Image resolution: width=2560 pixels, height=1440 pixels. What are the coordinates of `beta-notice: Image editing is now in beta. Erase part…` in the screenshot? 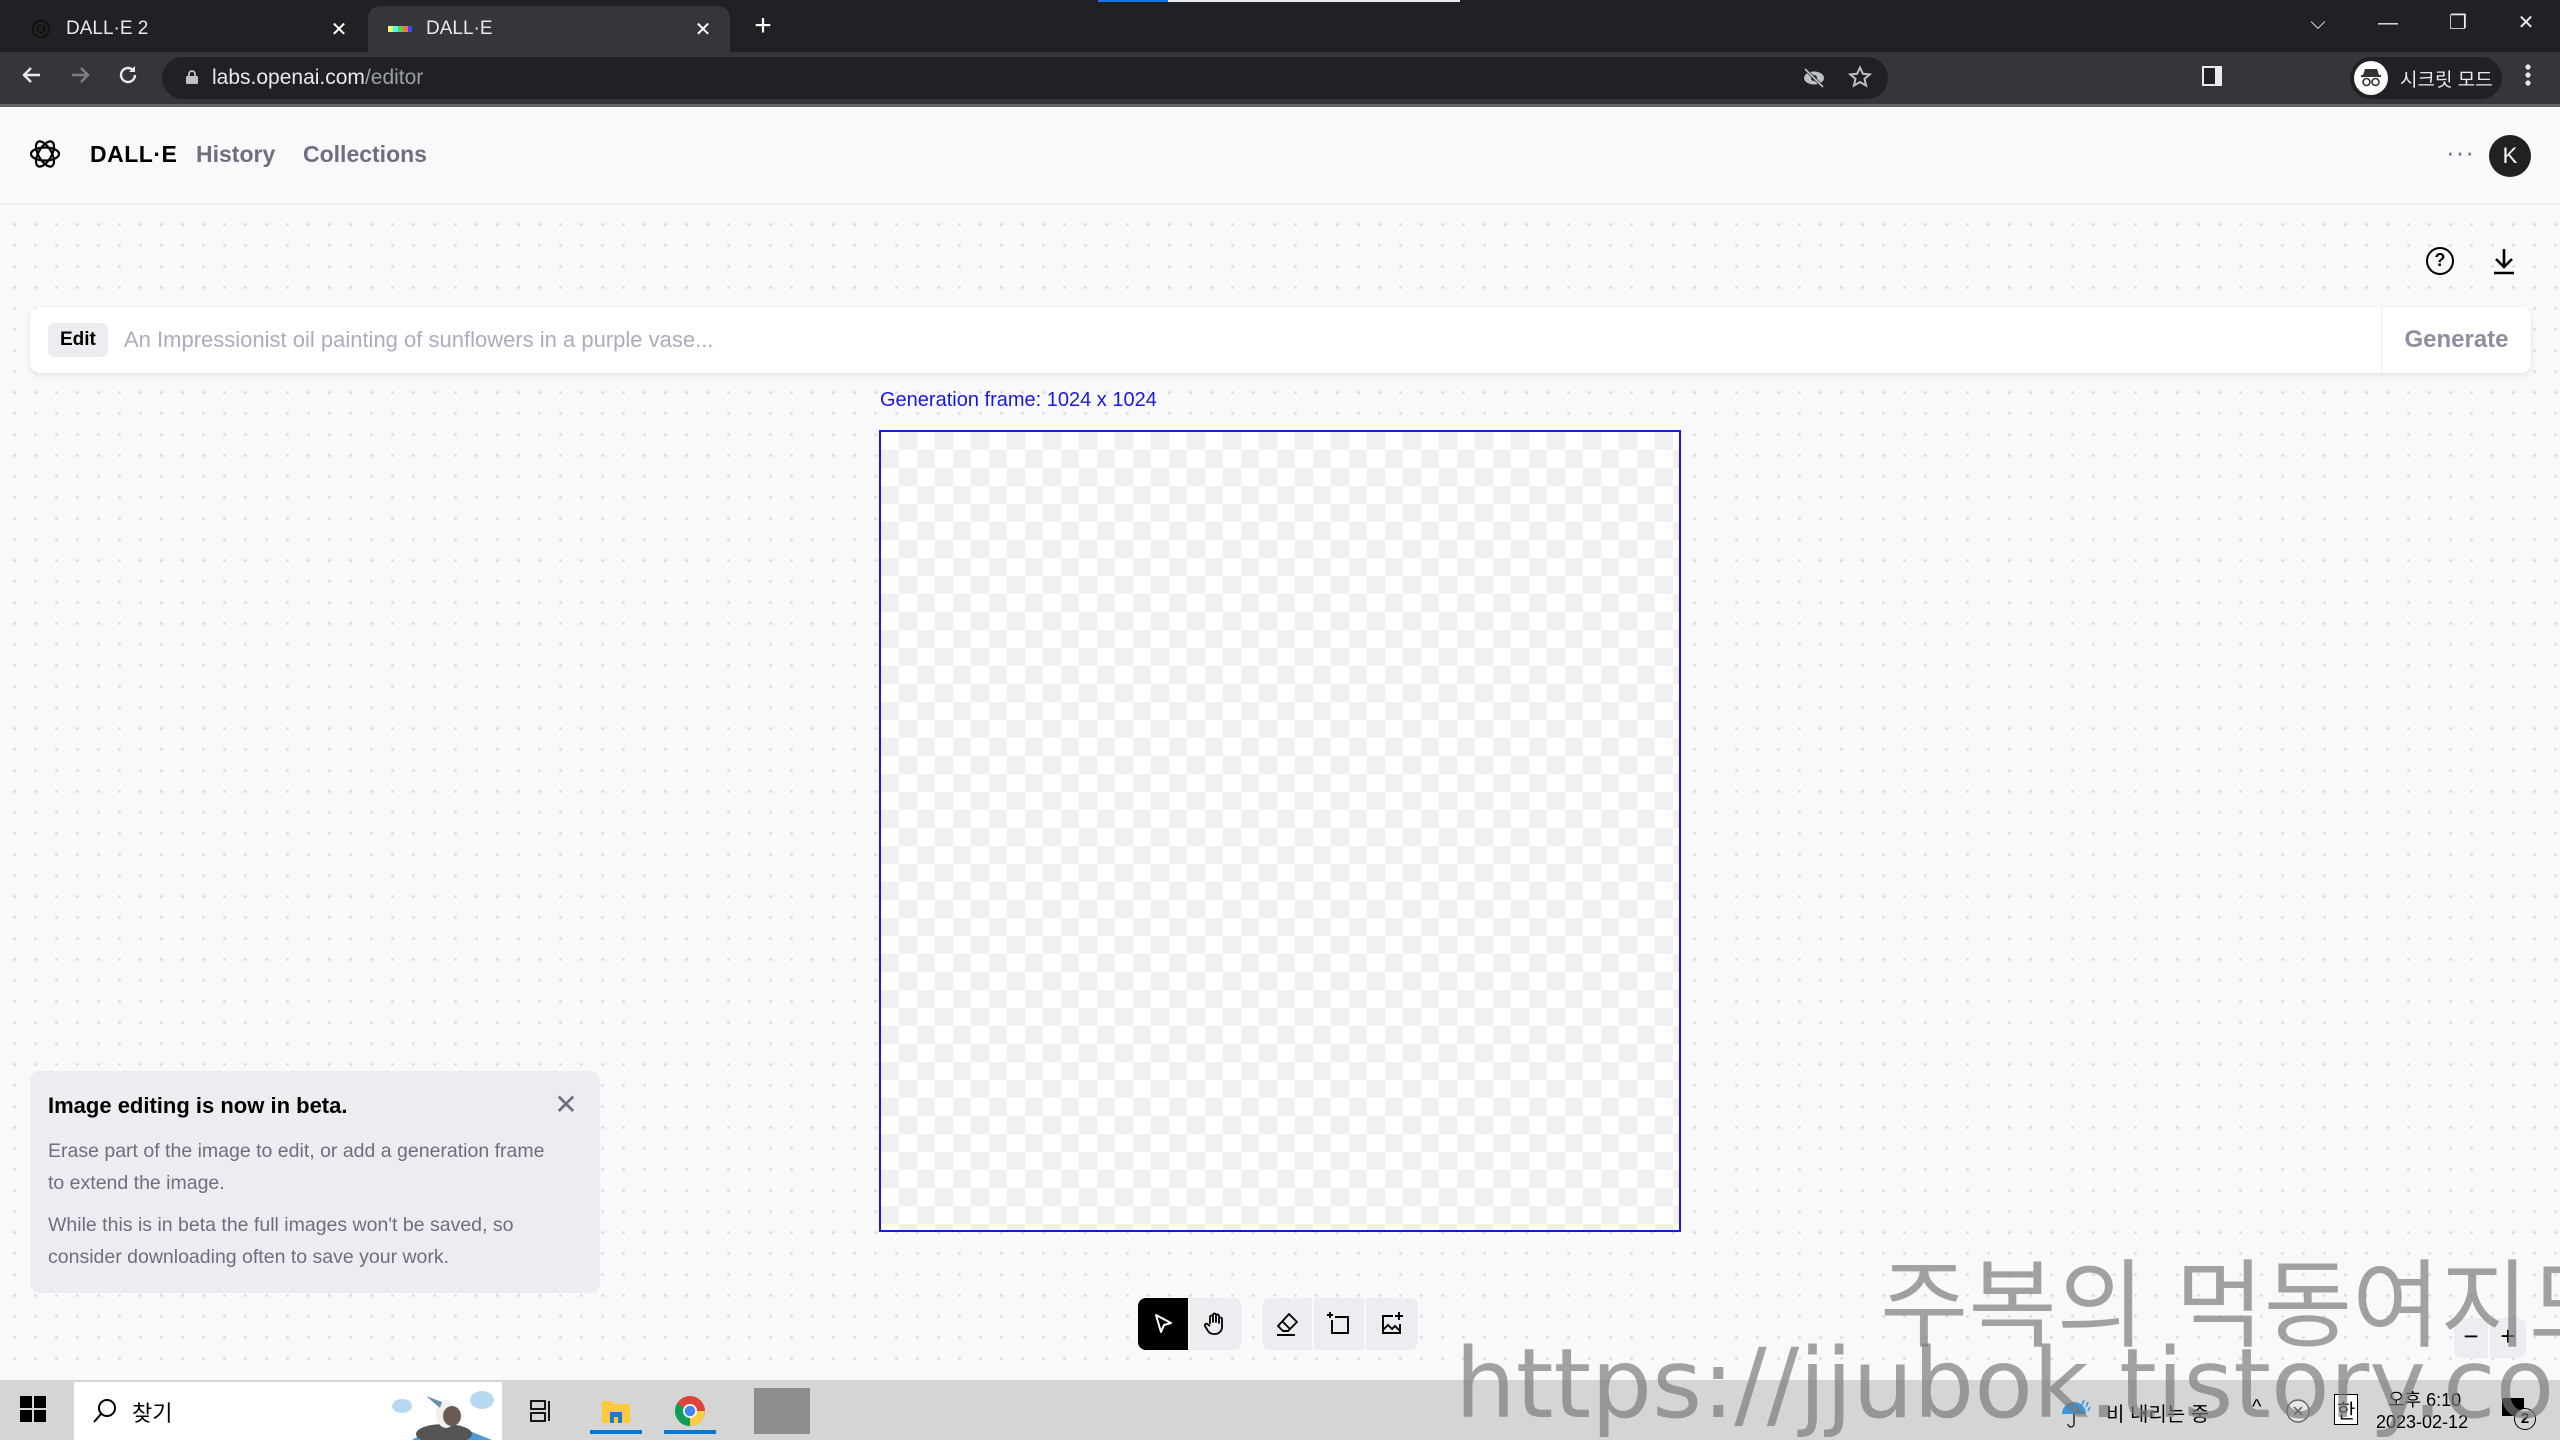 It's located at (315, 1182).